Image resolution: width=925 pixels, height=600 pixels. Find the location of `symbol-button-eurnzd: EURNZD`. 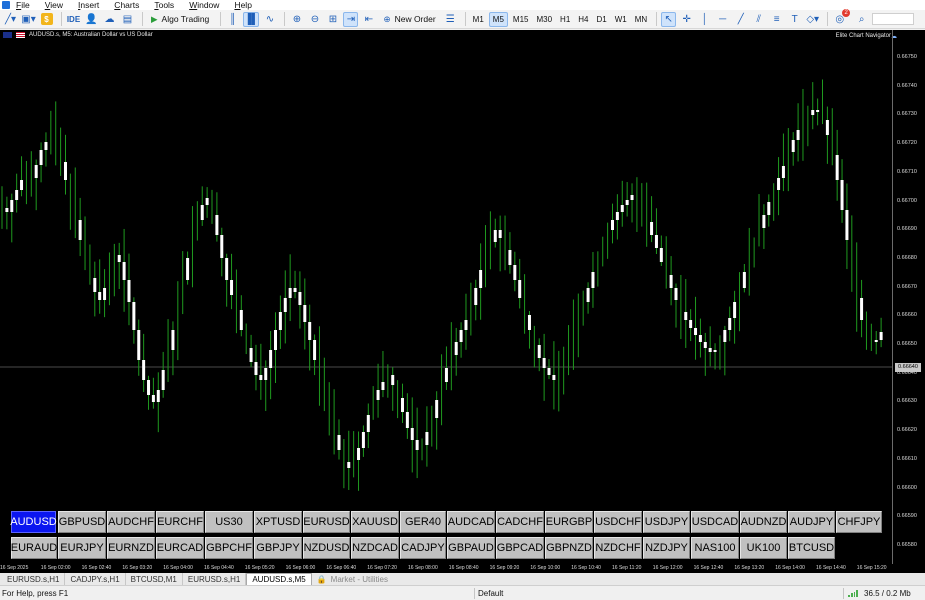

symbol-button-eurnzd: EURNZD is located at coordinates (131, 548).